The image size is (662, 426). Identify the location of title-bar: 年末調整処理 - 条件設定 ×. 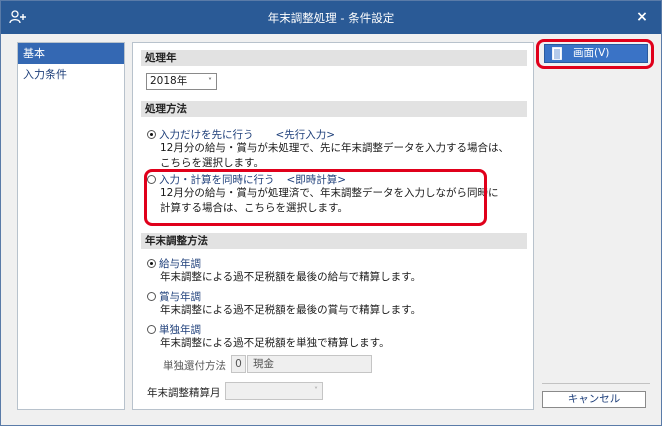
(331, 17).